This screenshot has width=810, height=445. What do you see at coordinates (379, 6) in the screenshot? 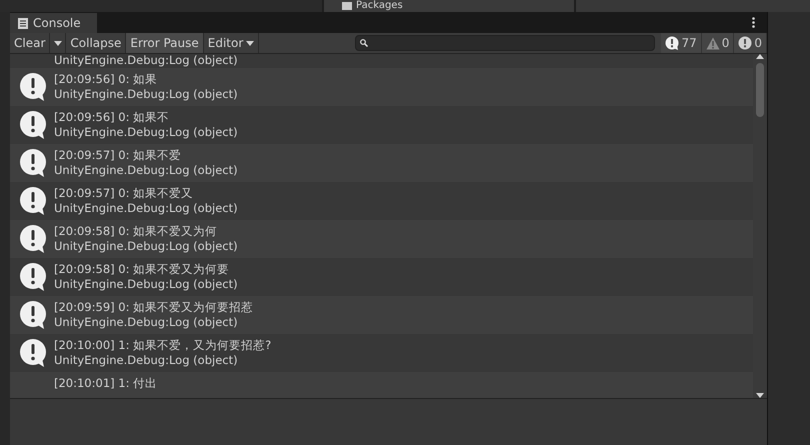
I see `folder-label: Packages` at bounding box center [379, 6].